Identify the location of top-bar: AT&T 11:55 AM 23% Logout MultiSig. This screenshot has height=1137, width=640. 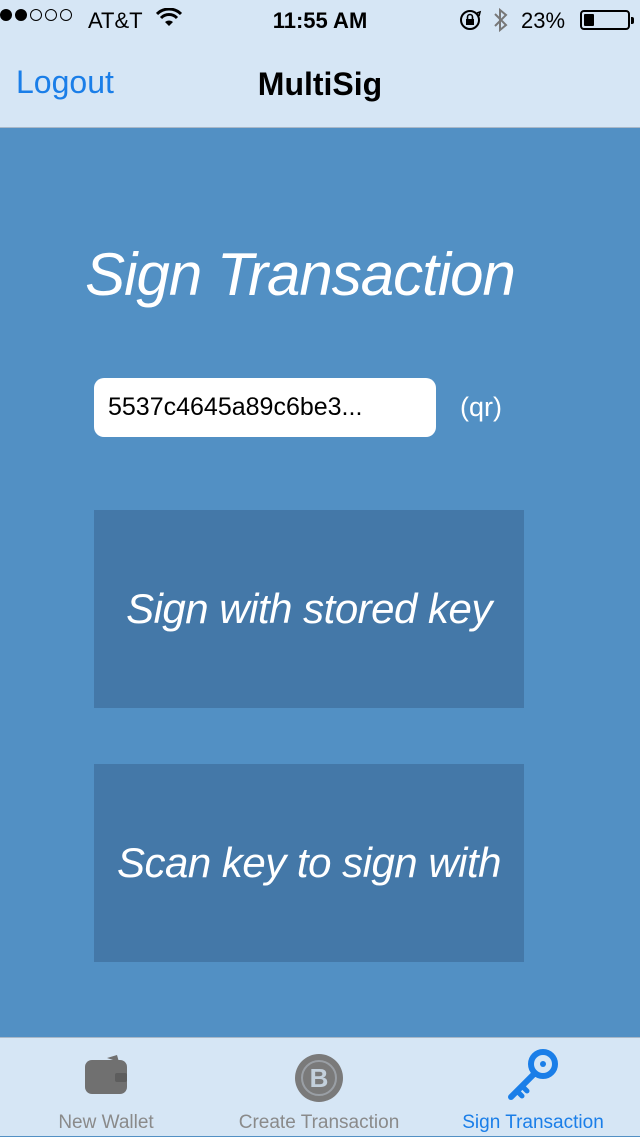
(320, 64).